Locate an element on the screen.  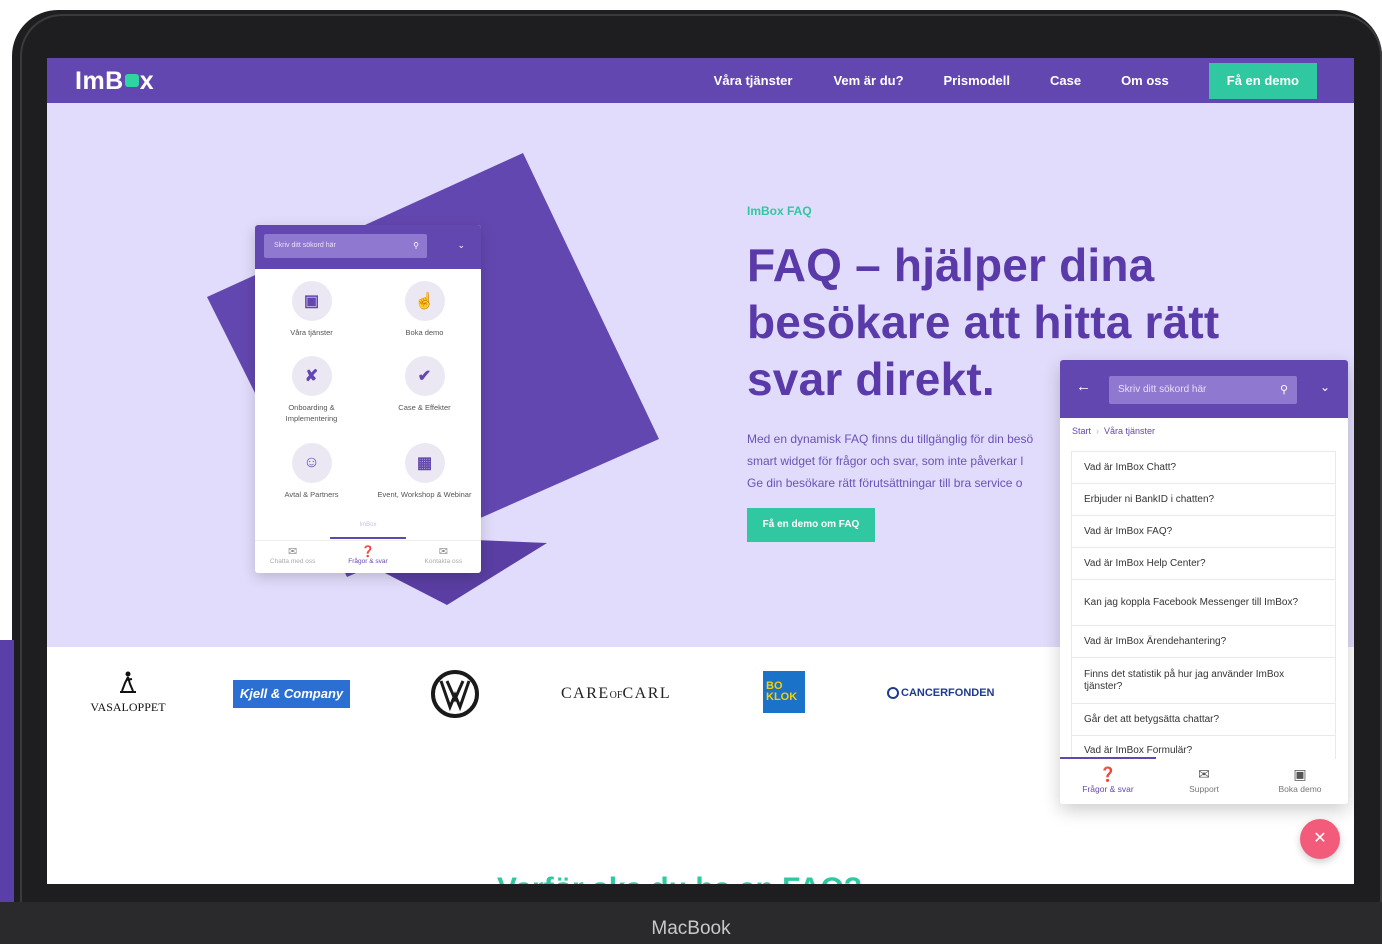
widget-brand-mini: ImBox is located at coordinates (368, 525).